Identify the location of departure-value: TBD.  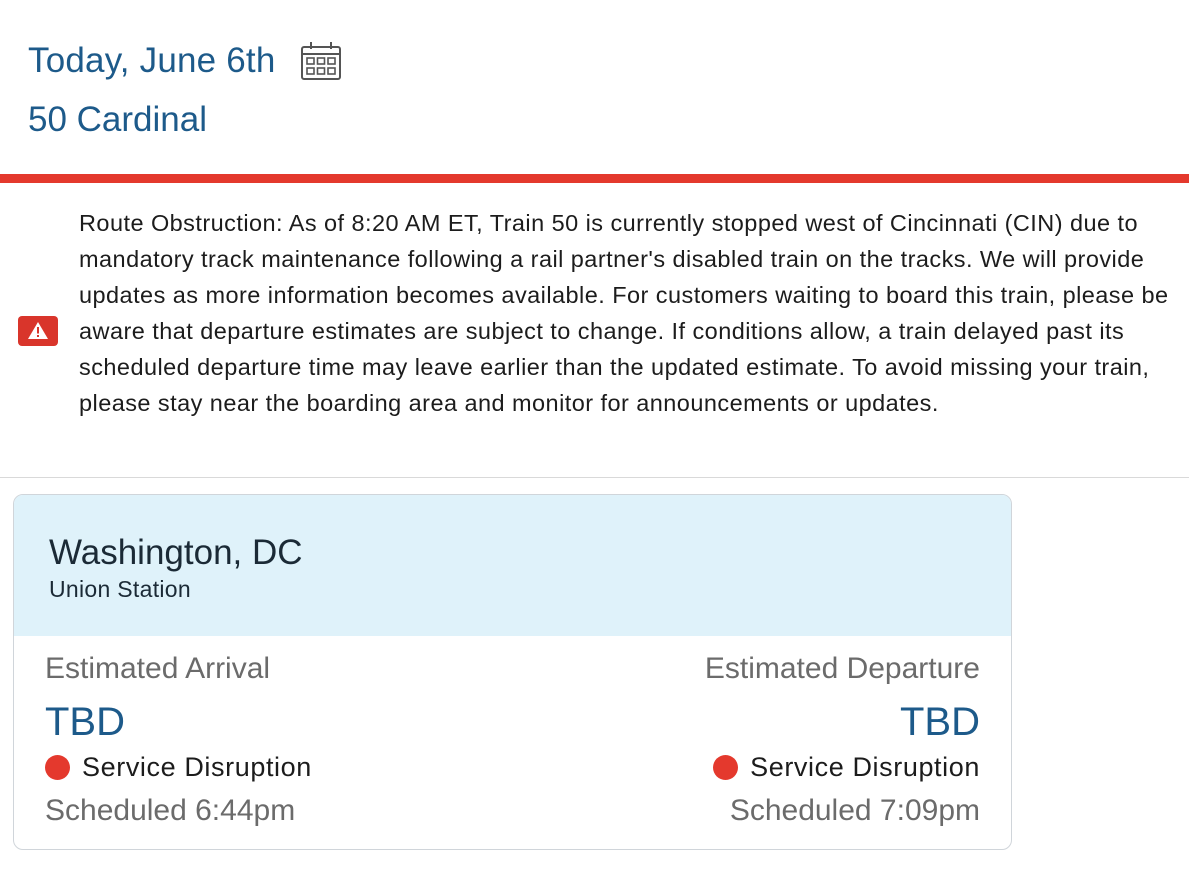
(940, 722).